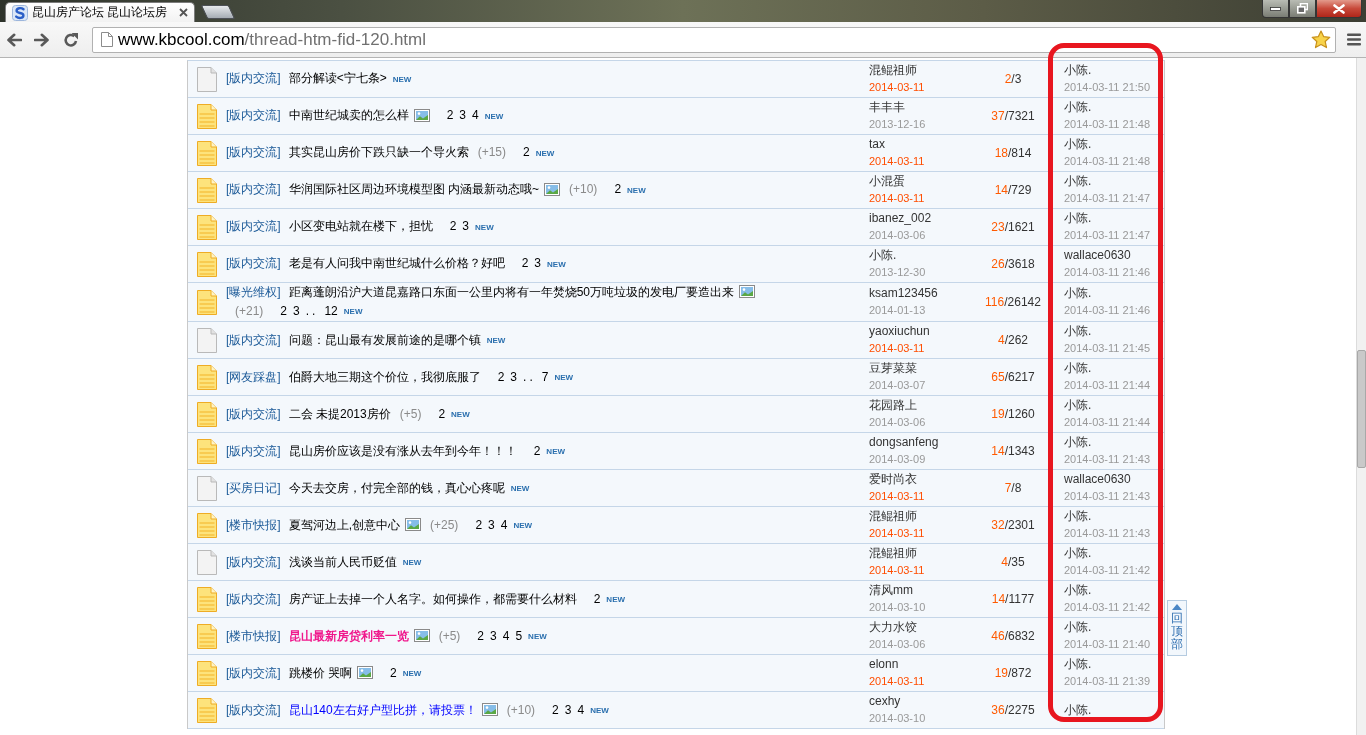 The height and width of the screenshot is (735, 1366). Describe the element at coordinates (253, 376) in the screenshot. I see `category-link: [网友踩盘]` at that location.